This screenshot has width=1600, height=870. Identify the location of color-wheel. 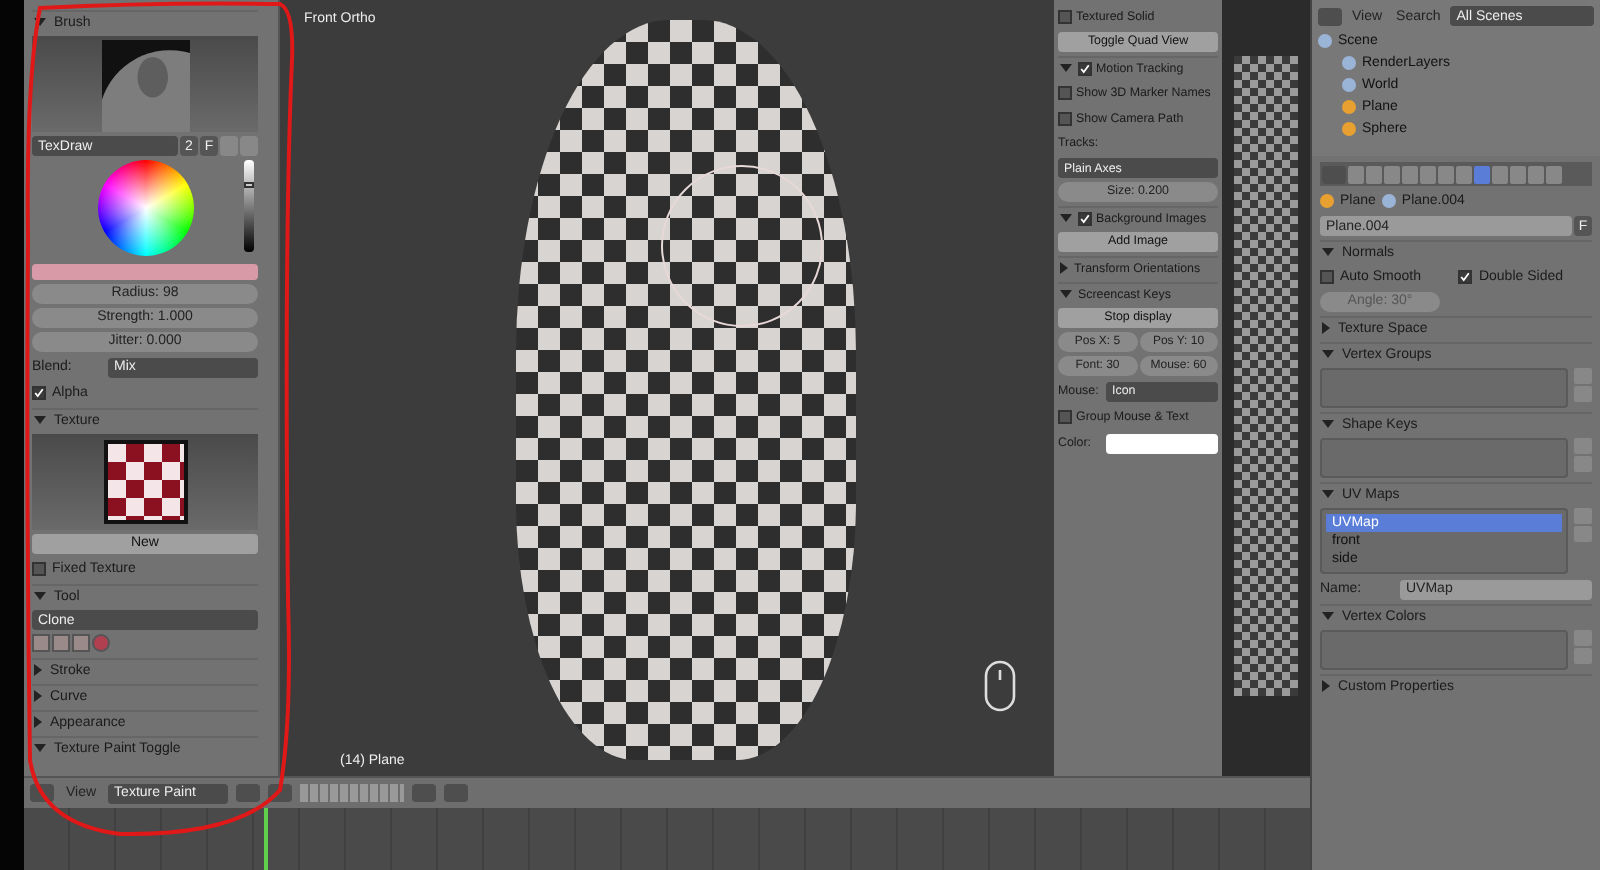
(145, 208).